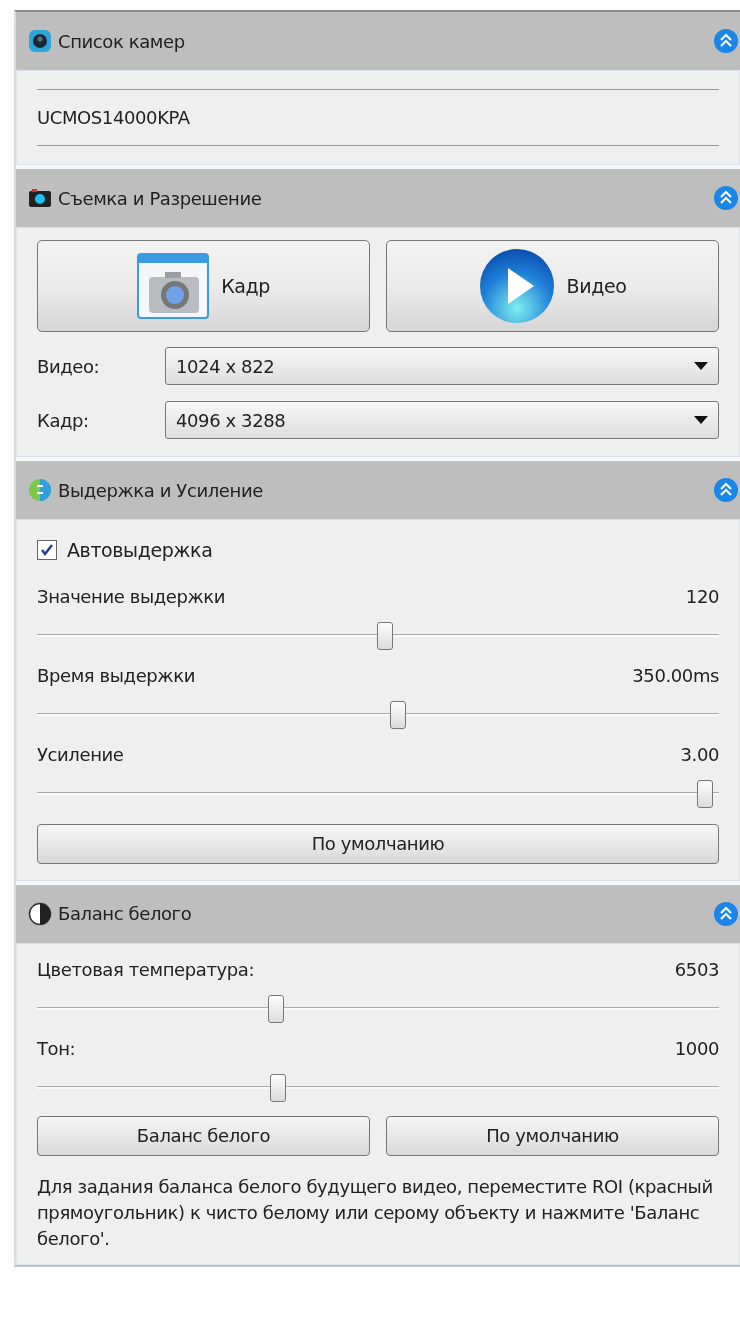 Image resolution: width=740 pixels, height=1335 pixels. Describe the element at coordinates (47, 550) in the screenshot. I see `checkbox` at that location.